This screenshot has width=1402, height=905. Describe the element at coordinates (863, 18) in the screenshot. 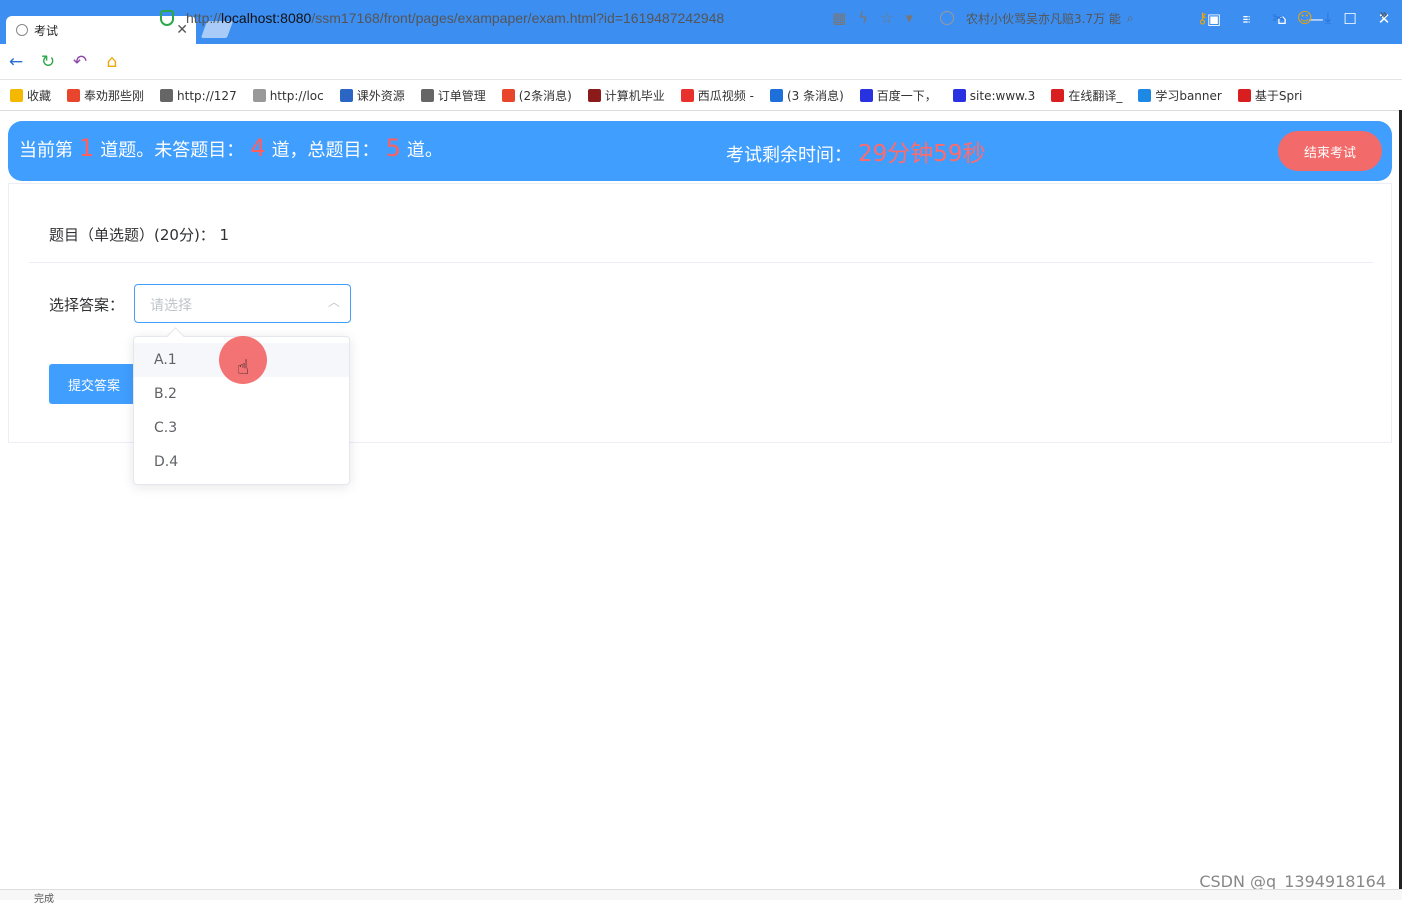

I see `lightning-icon: ϟ` at that location.